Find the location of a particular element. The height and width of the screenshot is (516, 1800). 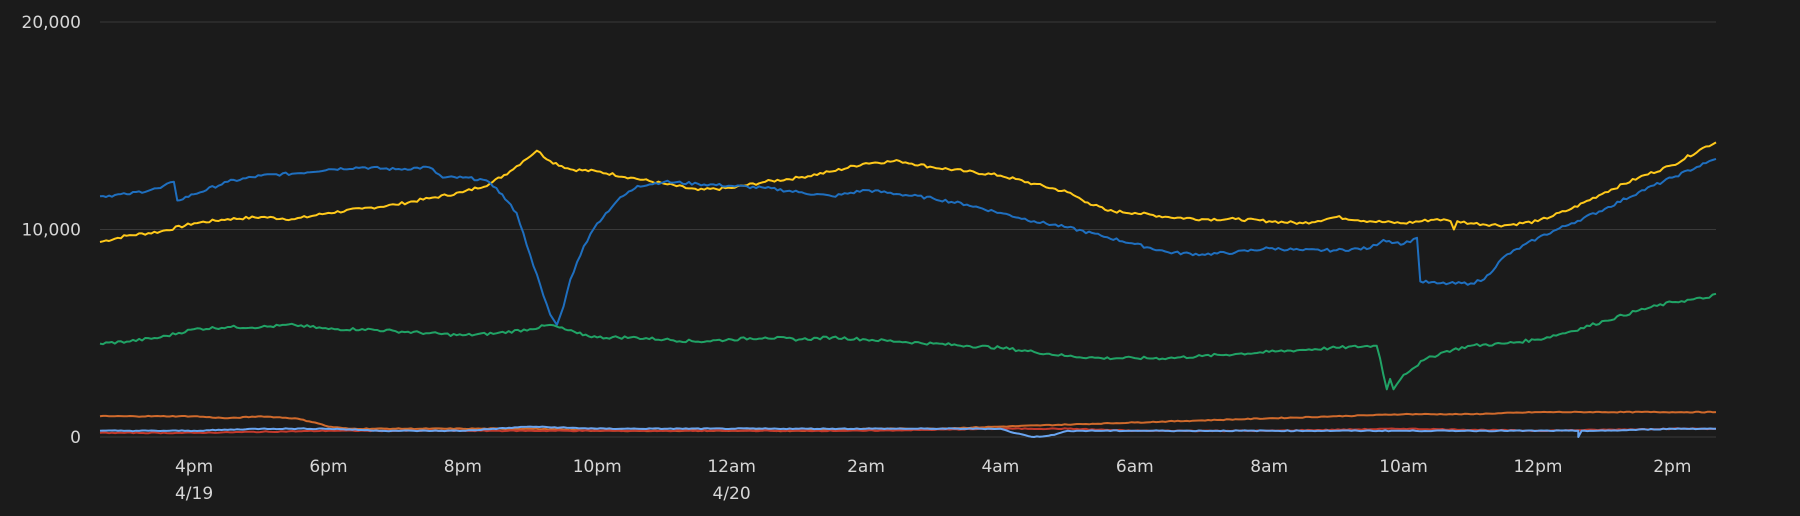

x-tick-date-label: 4/19 is located at coordinates (194, 494).